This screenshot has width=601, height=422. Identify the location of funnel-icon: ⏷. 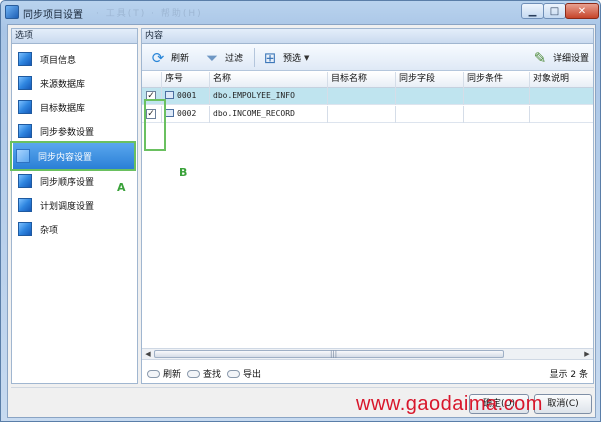
(211, 57).